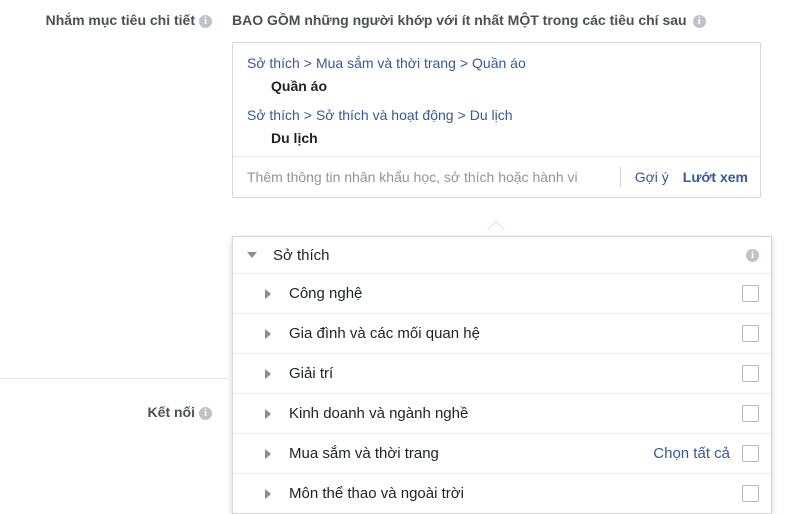 The width and height of the screenshot is (800, 514). Describe the element at coordinates (326, 293) in the screenshot. I see `list-item-label: Công nghệ` at that location.